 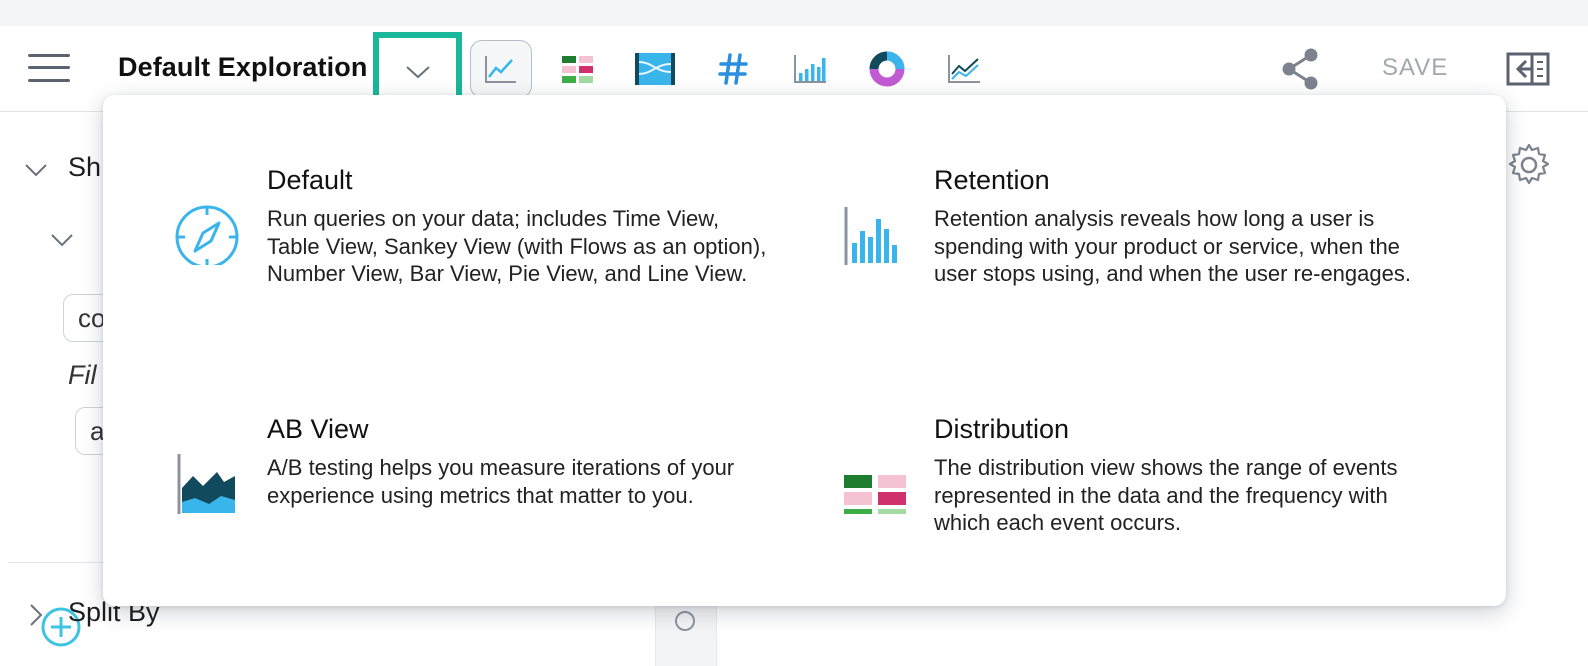 What do you see at coordinates (992, 180) in the screenshot?
I see `option-title: Retention` at bounding box center [992, 180].